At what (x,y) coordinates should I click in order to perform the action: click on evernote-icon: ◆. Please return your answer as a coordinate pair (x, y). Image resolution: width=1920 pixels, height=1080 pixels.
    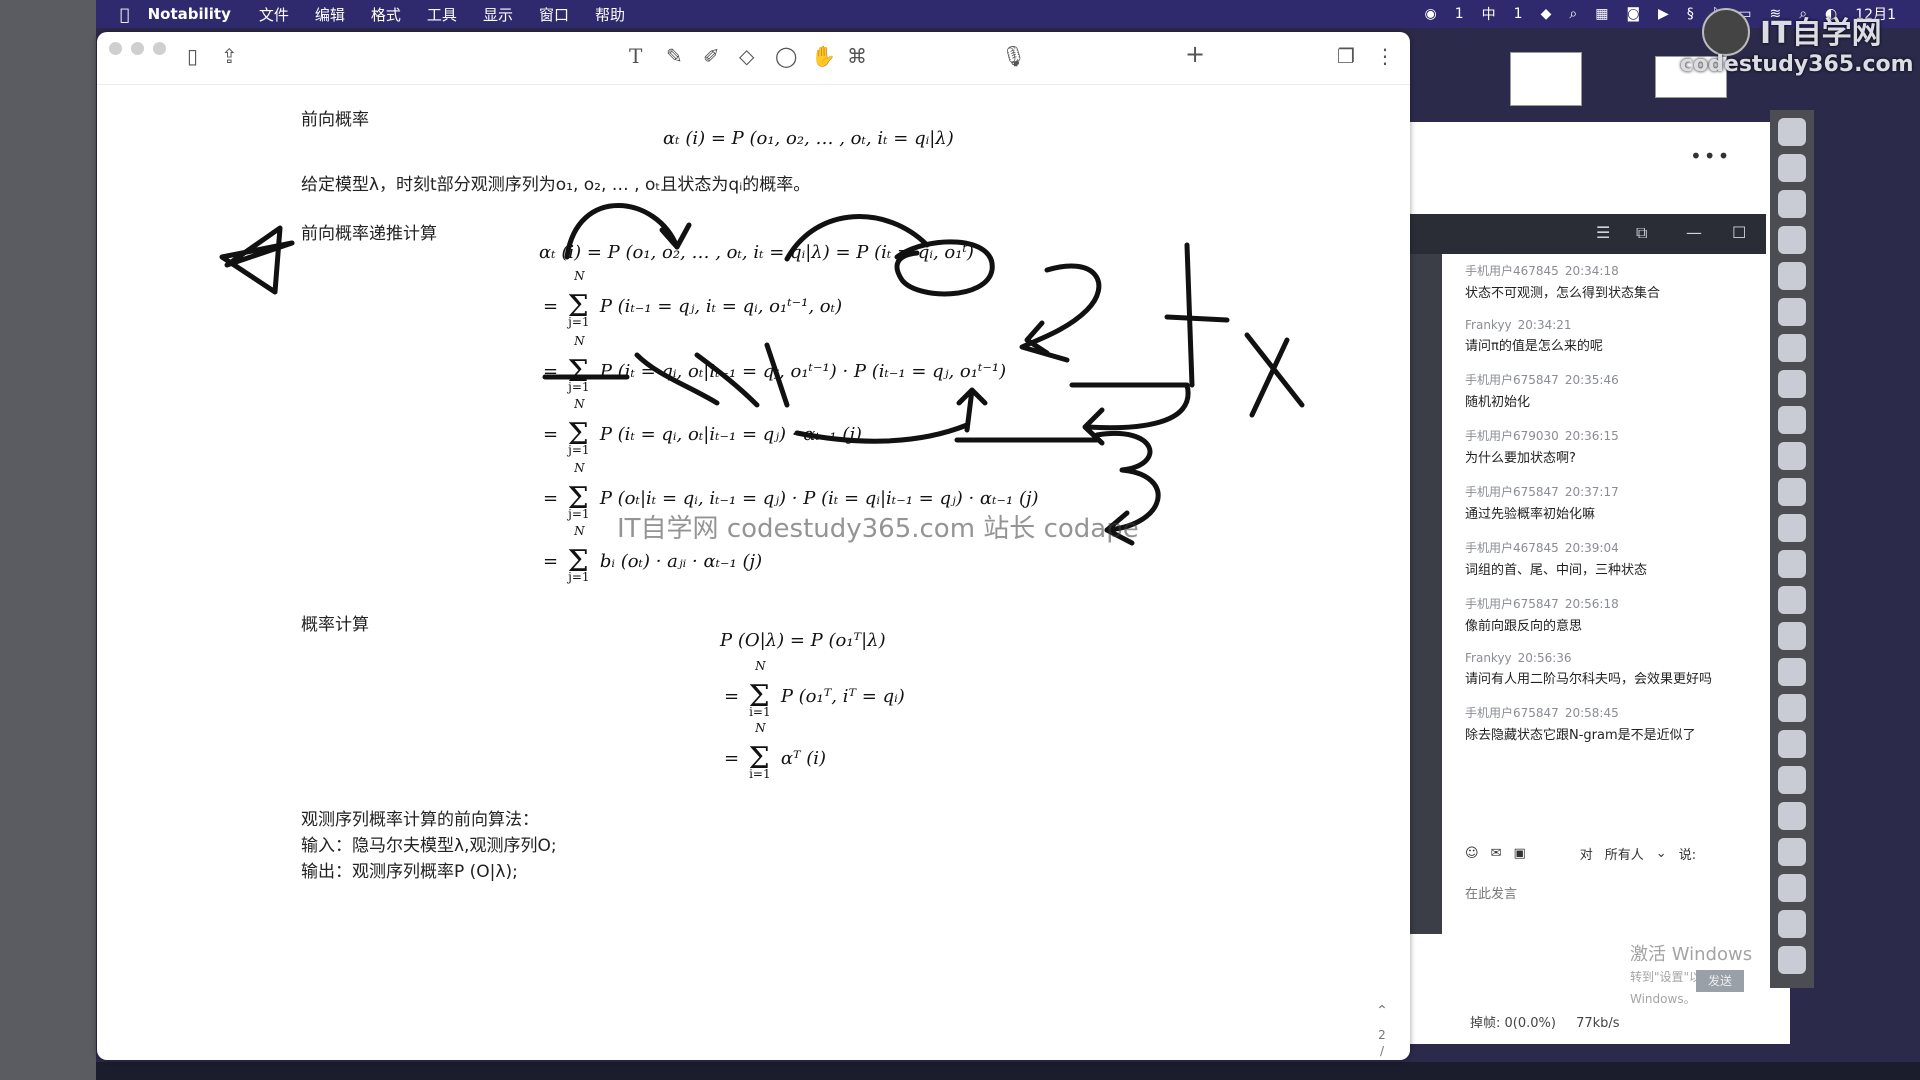
    Looking at the image, I should click on (1546, 14).